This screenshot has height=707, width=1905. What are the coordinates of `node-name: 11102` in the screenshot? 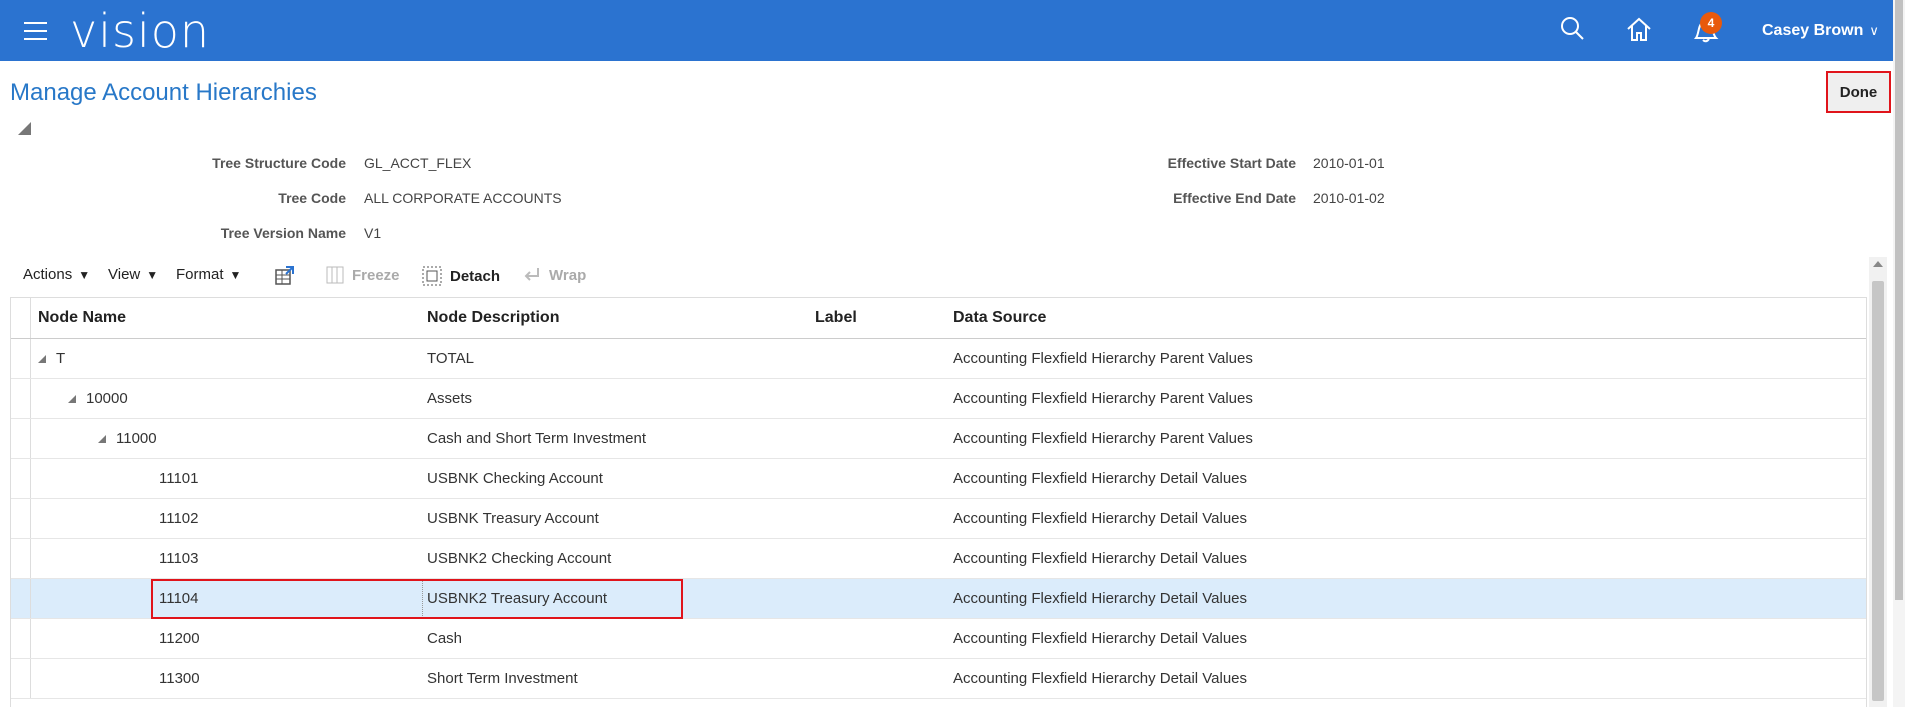 It's located at (179, 518).